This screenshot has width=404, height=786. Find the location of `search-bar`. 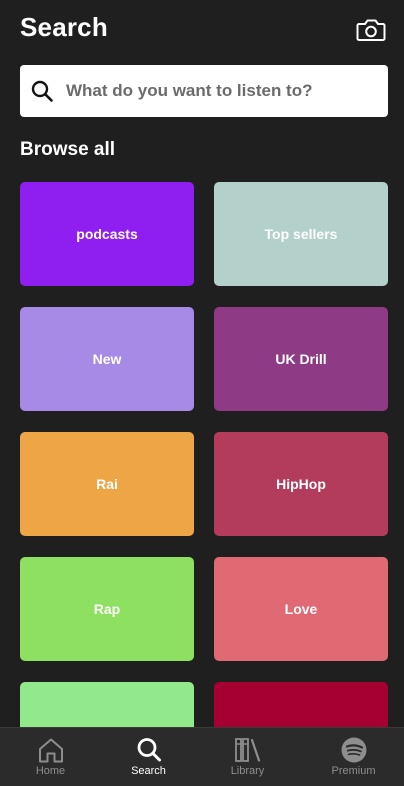

search-bar is located at coordinates (204, 91).